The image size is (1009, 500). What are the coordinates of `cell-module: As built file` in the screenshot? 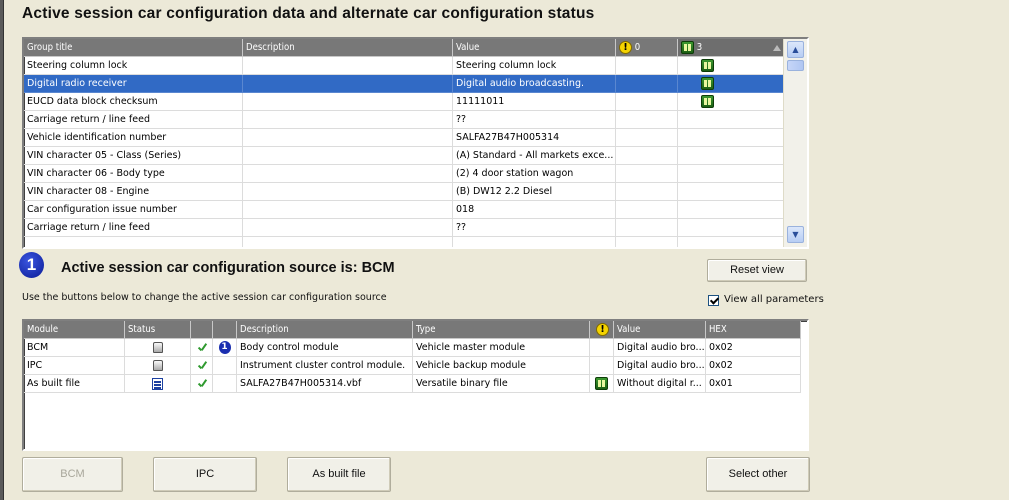 It's located at (74, 384).